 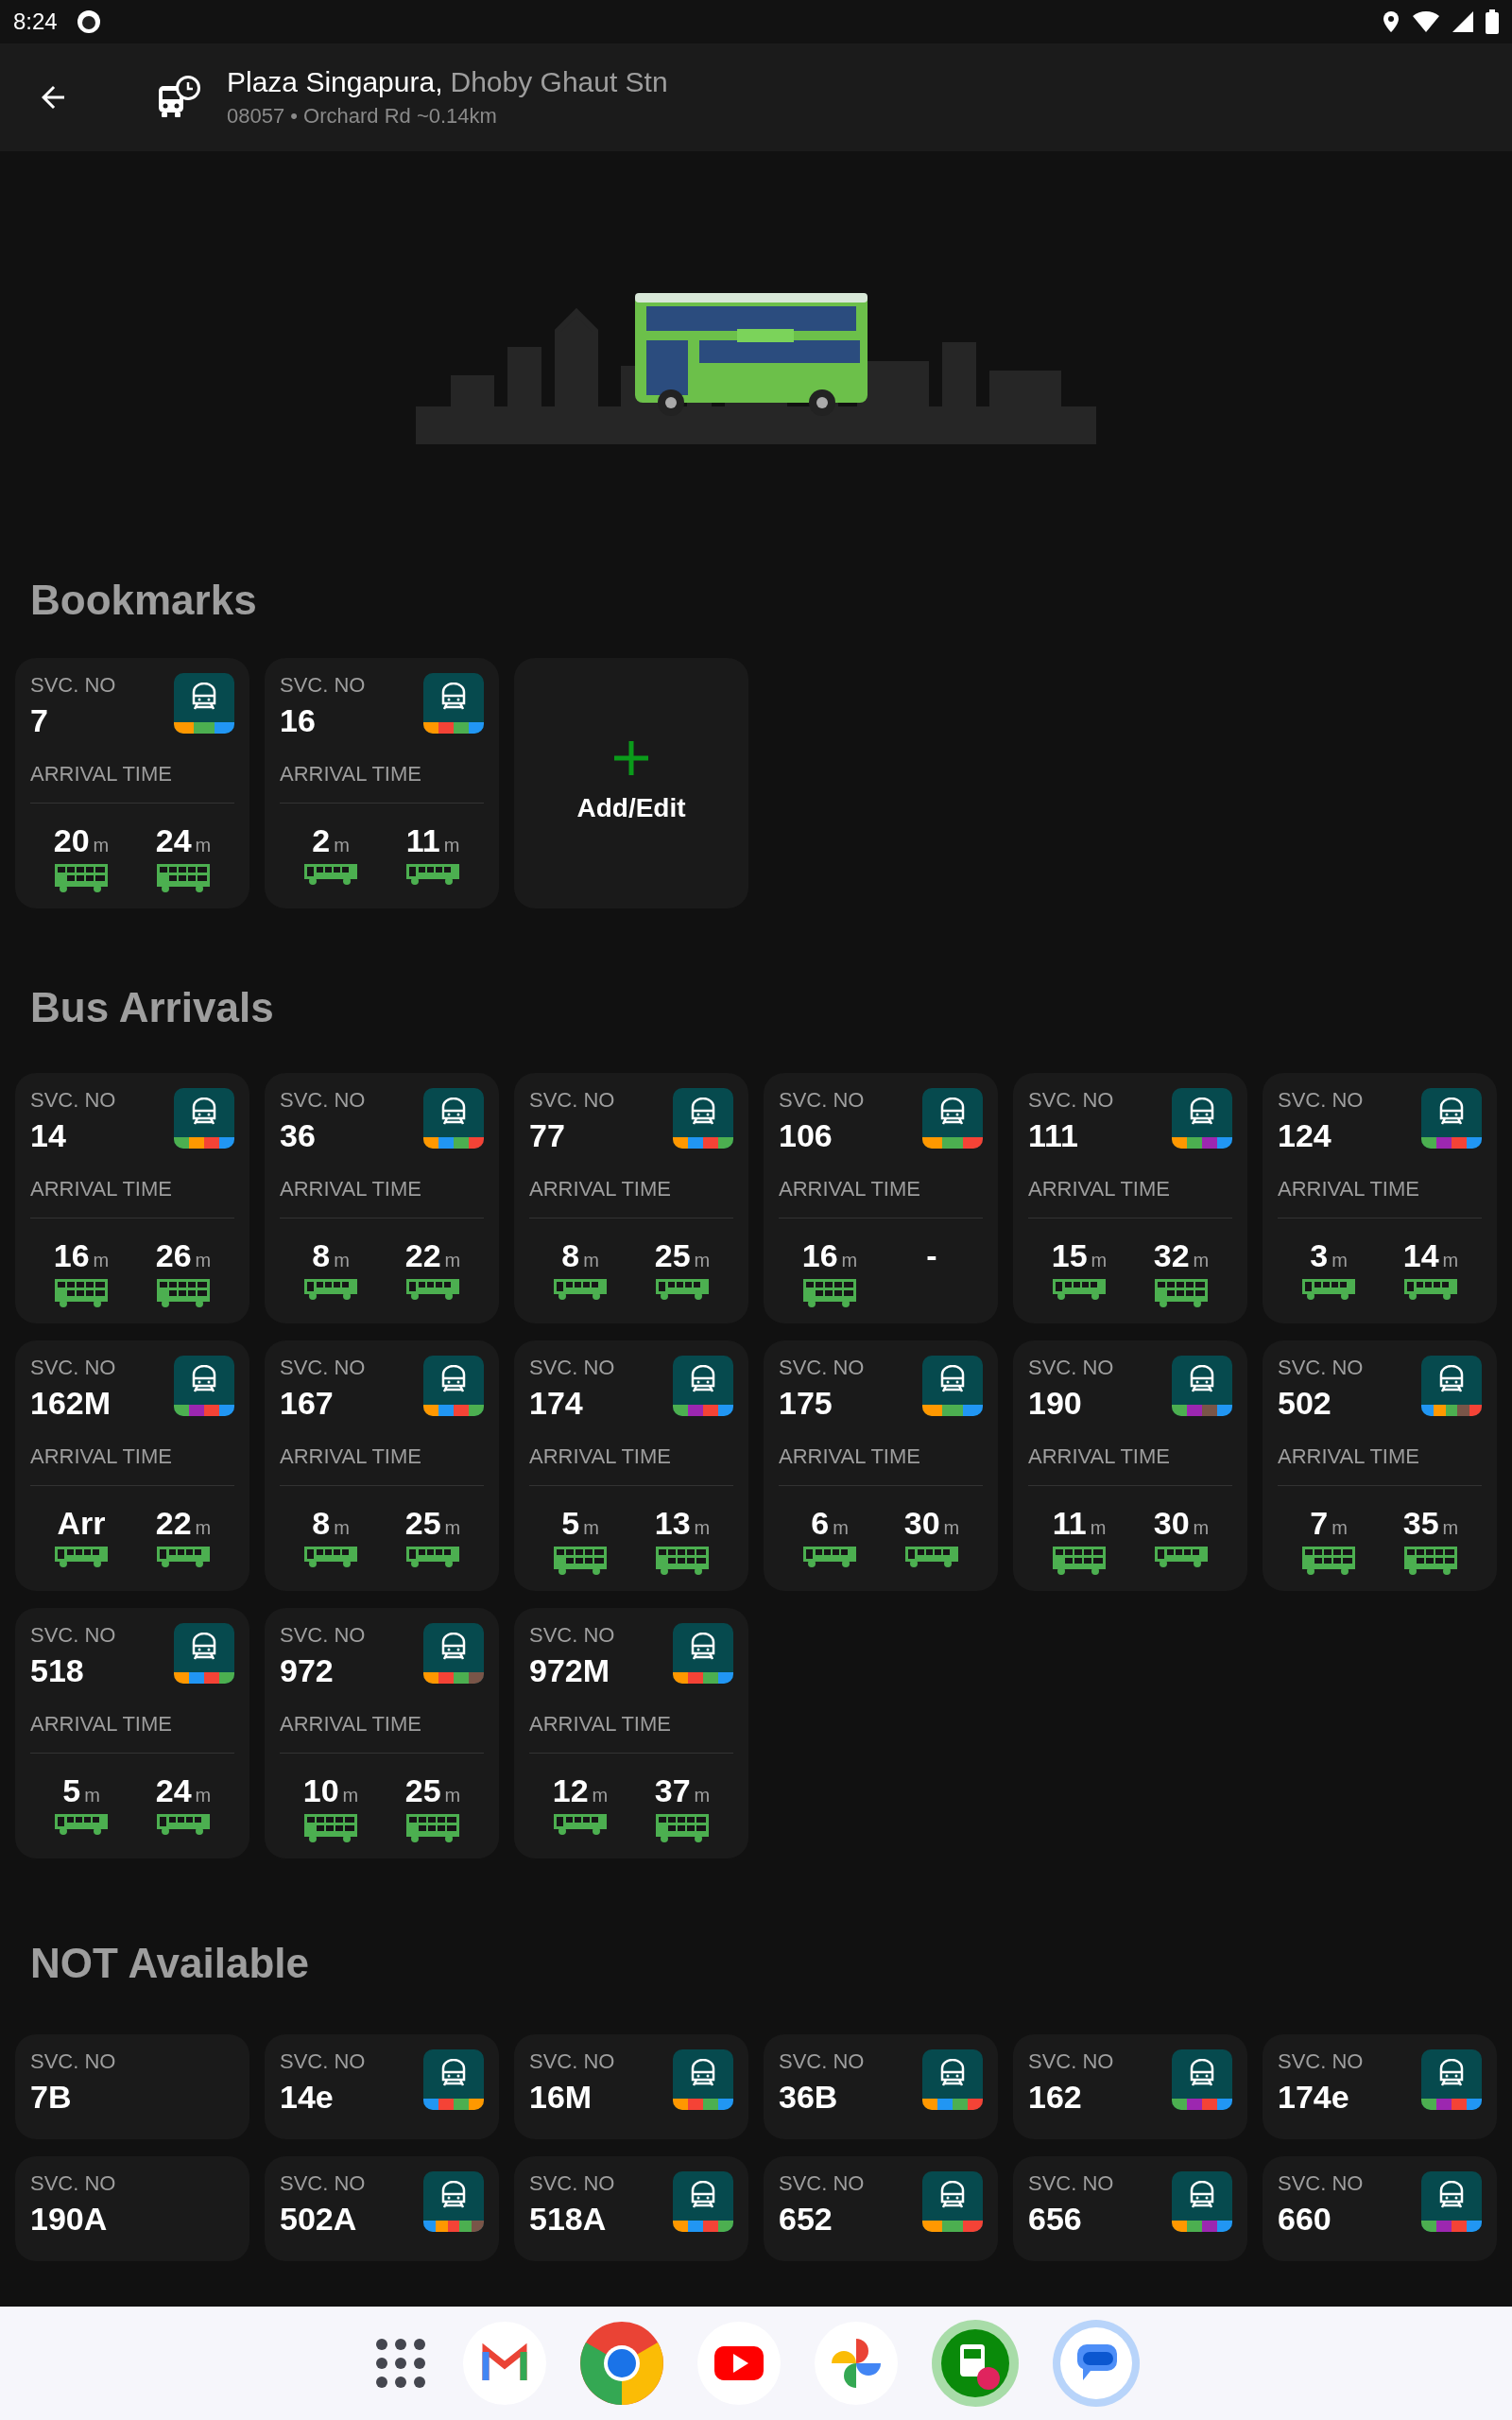 I want to click on service-card: SVC. NO 77 ARRIVAL TIME 8 m 25 m, so click(x=631, y=1198).